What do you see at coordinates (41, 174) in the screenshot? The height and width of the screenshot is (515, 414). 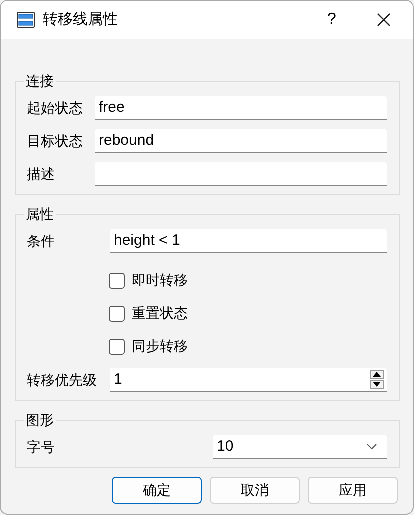 I see `field-label: 描述` at bounding box center [41, 174].